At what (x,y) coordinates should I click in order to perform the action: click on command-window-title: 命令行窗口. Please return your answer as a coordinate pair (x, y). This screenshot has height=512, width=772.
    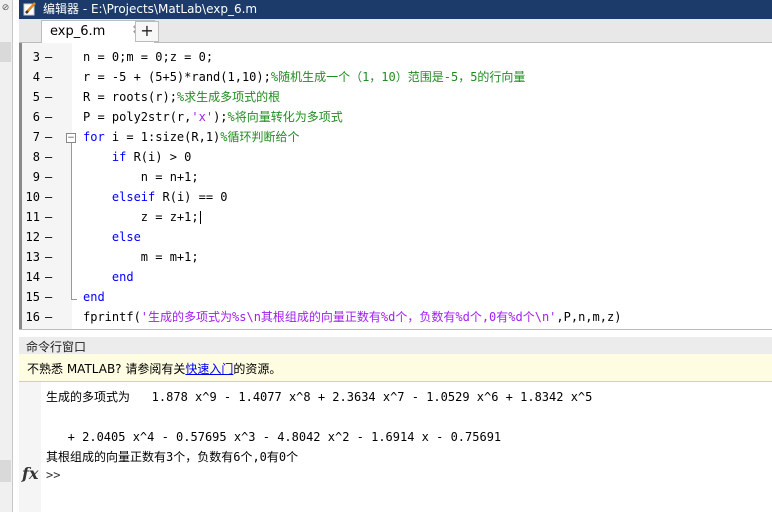
    Looking at the image, I should click on (56, 347).